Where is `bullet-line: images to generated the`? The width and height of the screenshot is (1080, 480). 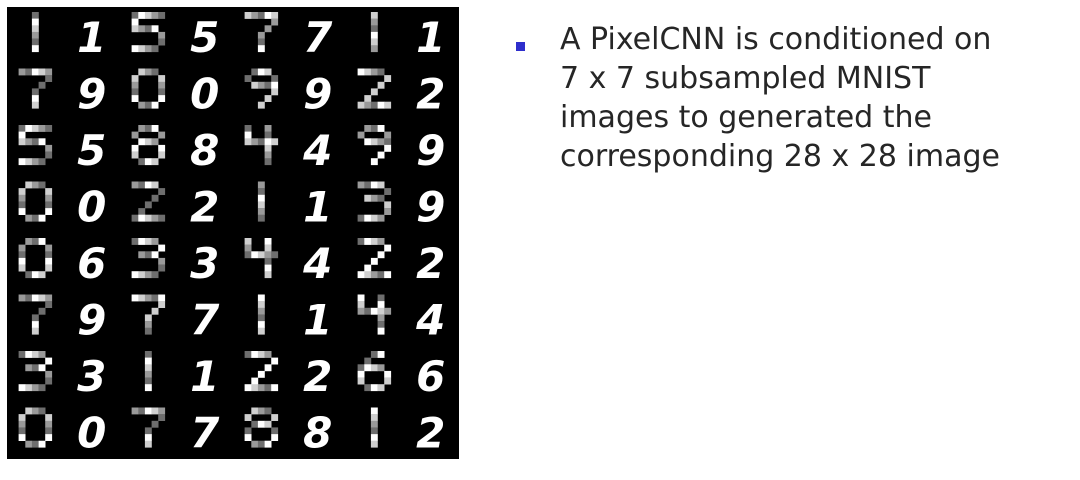 bullet-line: images to generated the is located at coordinates (746, 117).